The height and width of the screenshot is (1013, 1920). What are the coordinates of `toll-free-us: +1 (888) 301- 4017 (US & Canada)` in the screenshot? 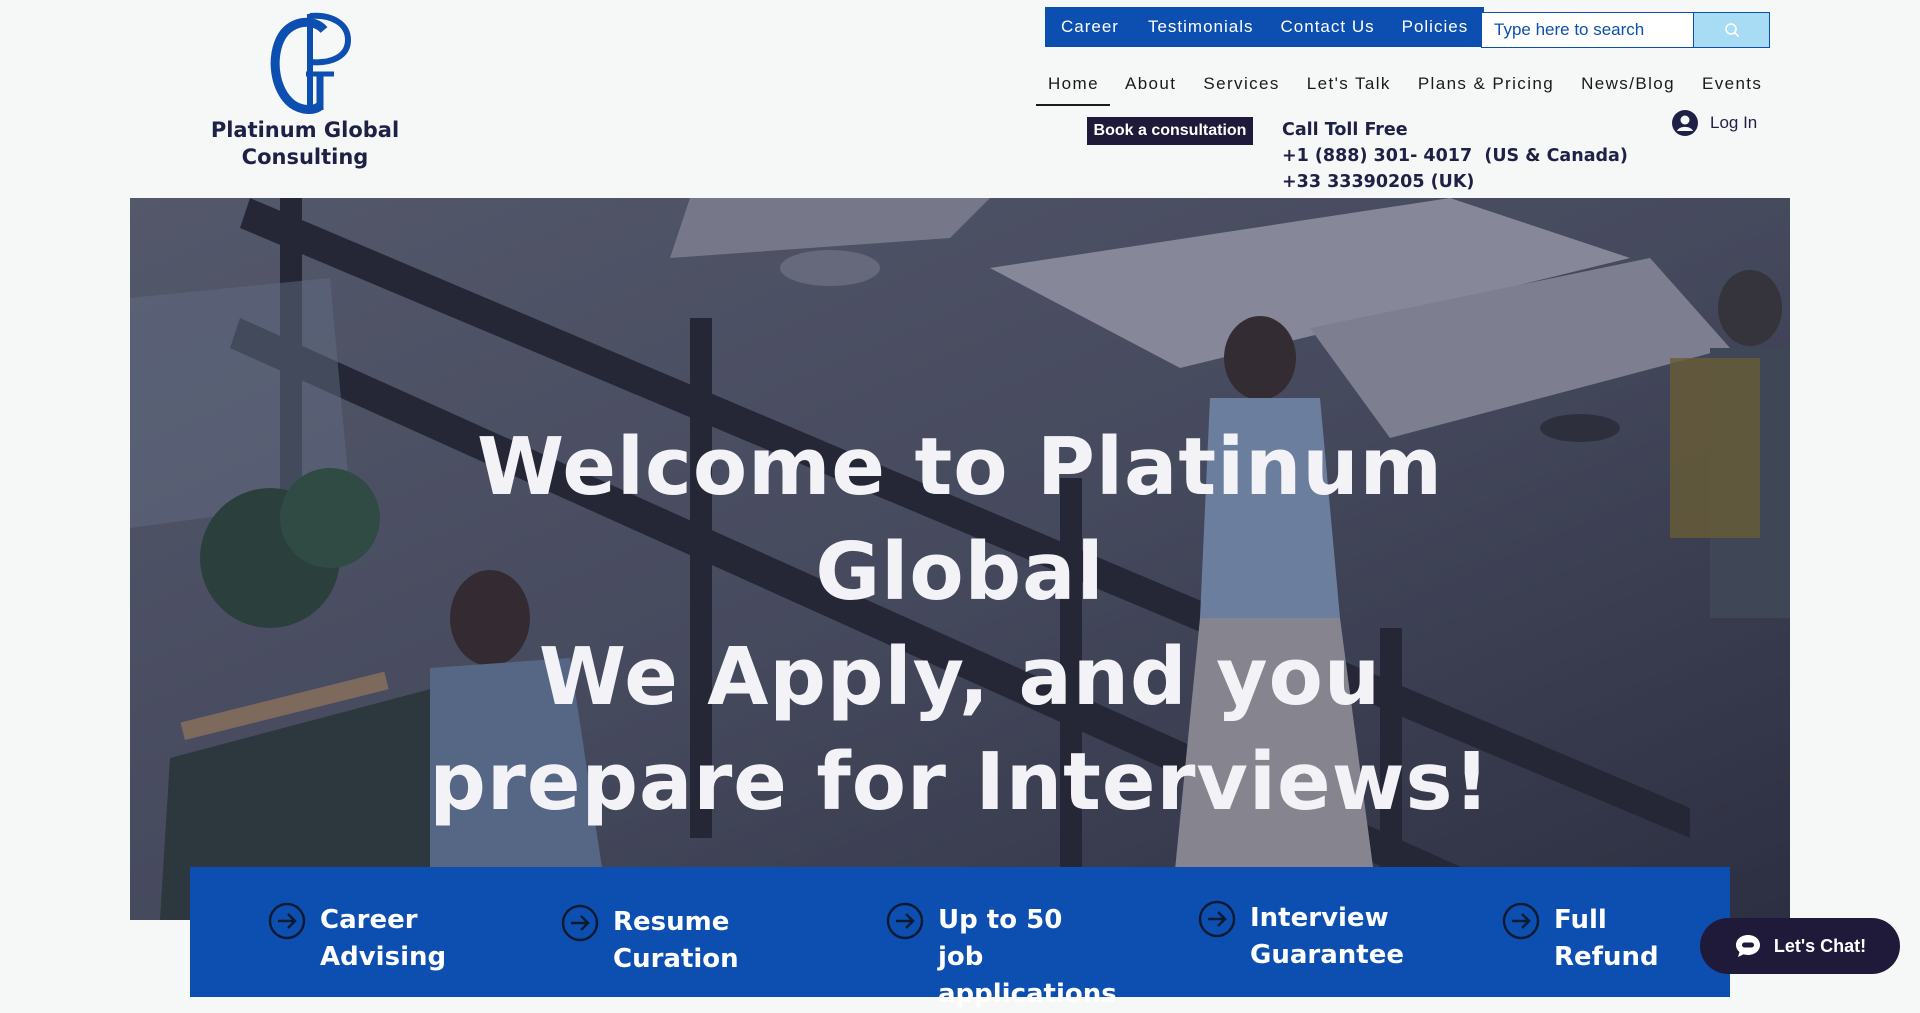 It's located at (1455, 156).